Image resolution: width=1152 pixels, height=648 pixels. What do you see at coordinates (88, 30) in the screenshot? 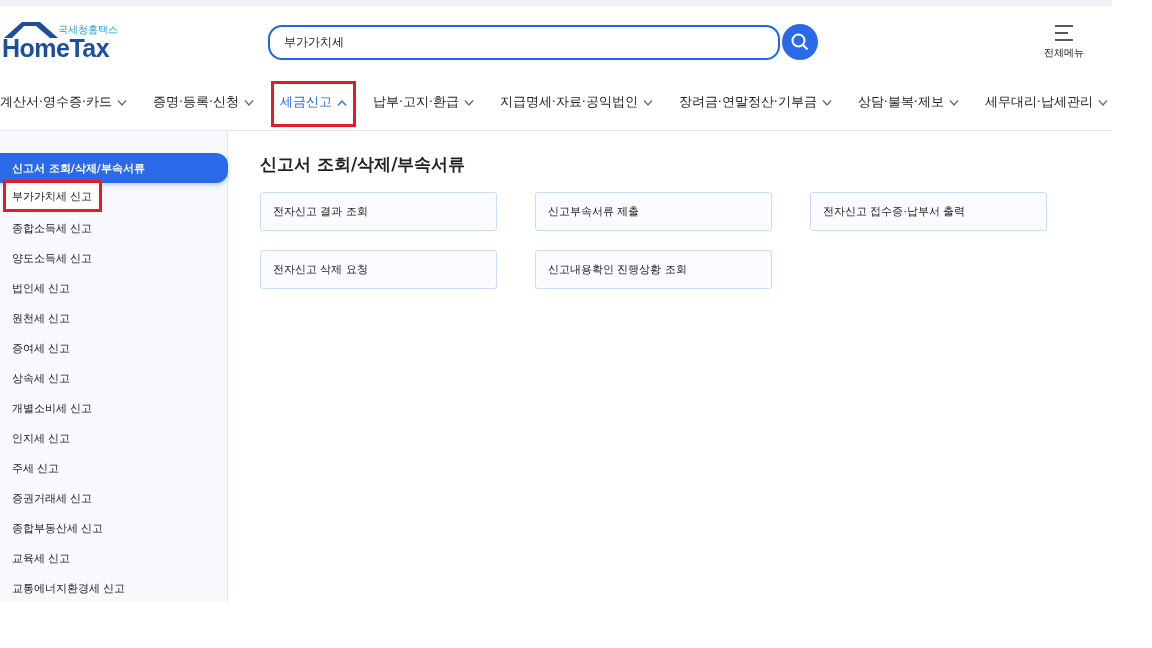
I see `logo-subtitle: 국세청홈택스` at bounding box center [88, 30].